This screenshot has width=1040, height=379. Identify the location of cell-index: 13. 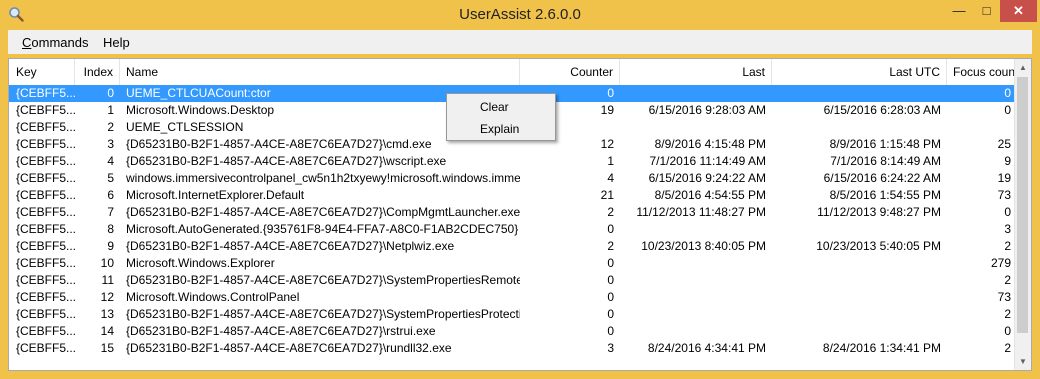
(107, 314).